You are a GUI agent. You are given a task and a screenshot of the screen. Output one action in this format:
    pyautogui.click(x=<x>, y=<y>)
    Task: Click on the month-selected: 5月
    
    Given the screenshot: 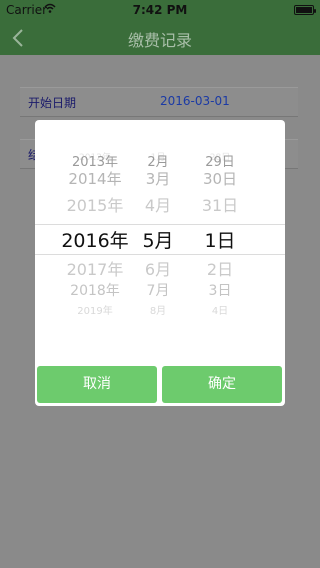 What is the action you would take?
    pyautogui.click(x=158, y=239)
    